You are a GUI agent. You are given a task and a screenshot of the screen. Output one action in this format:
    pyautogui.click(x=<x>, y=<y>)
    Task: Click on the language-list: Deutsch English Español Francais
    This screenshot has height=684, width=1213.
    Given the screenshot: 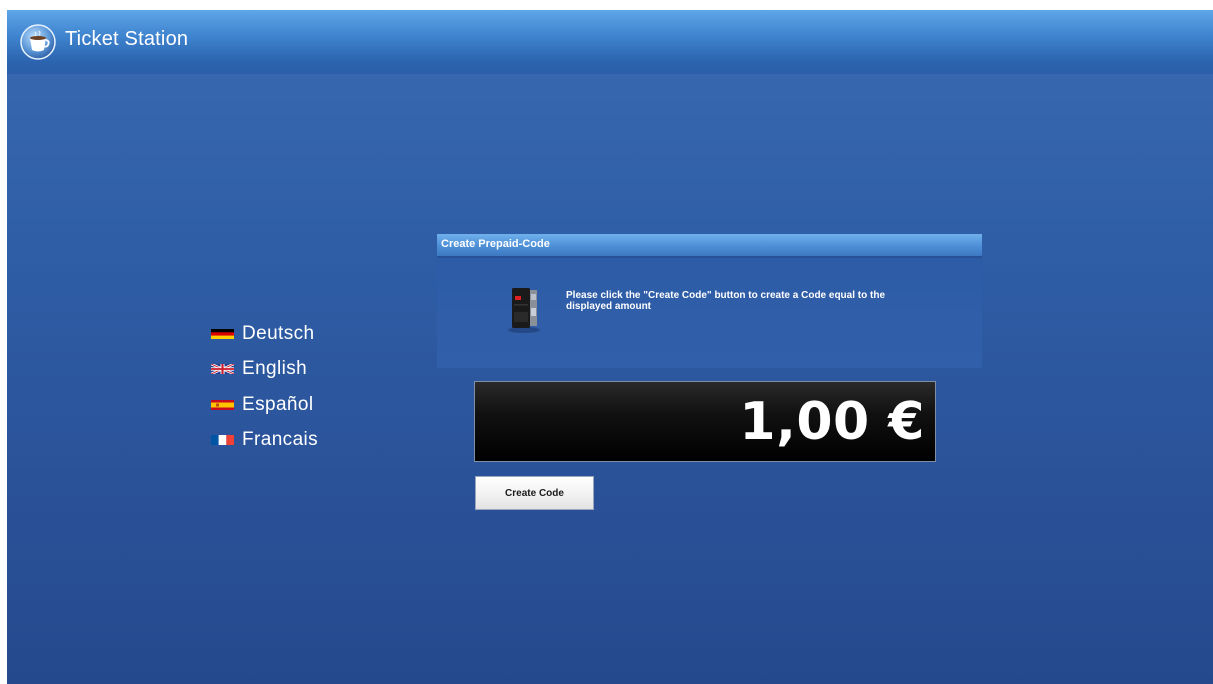 What is the action you would take?
    pyautogui.click(x=291, y=387)
    